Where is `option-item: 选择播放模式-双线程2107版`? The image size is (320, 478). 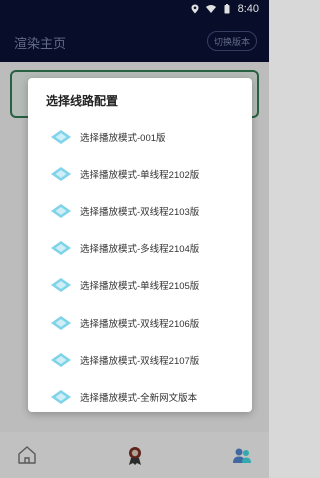 option-item: 选择播放模式-双线程2107版 is located at coordinates (140, 359).